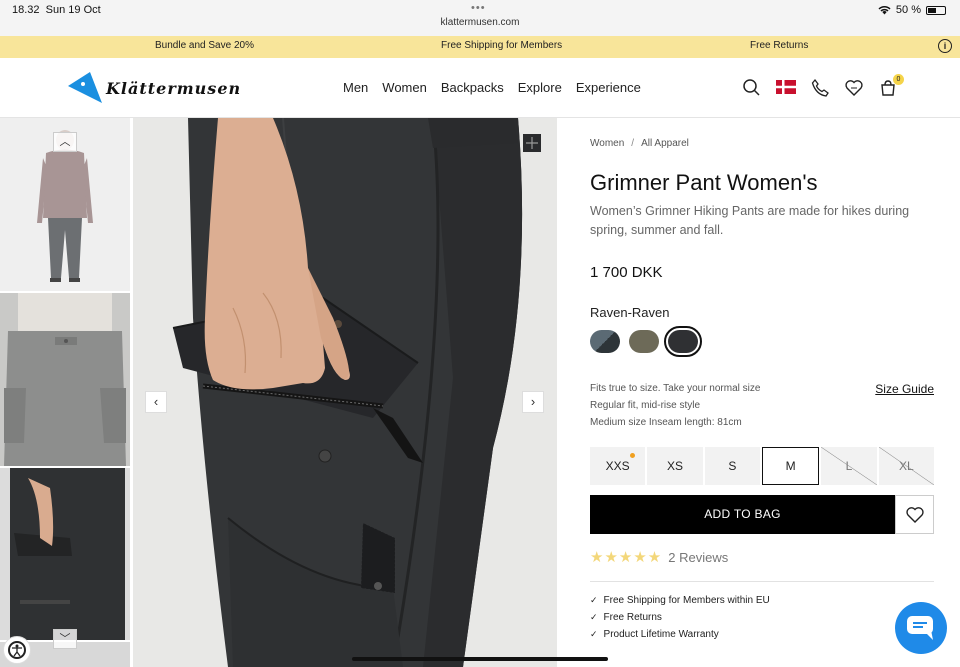 This screenshot has width=960, height=667. Describe the element at coordinates (540, 87) in the screenshot. I see `nav-explore: Explore` at that location.